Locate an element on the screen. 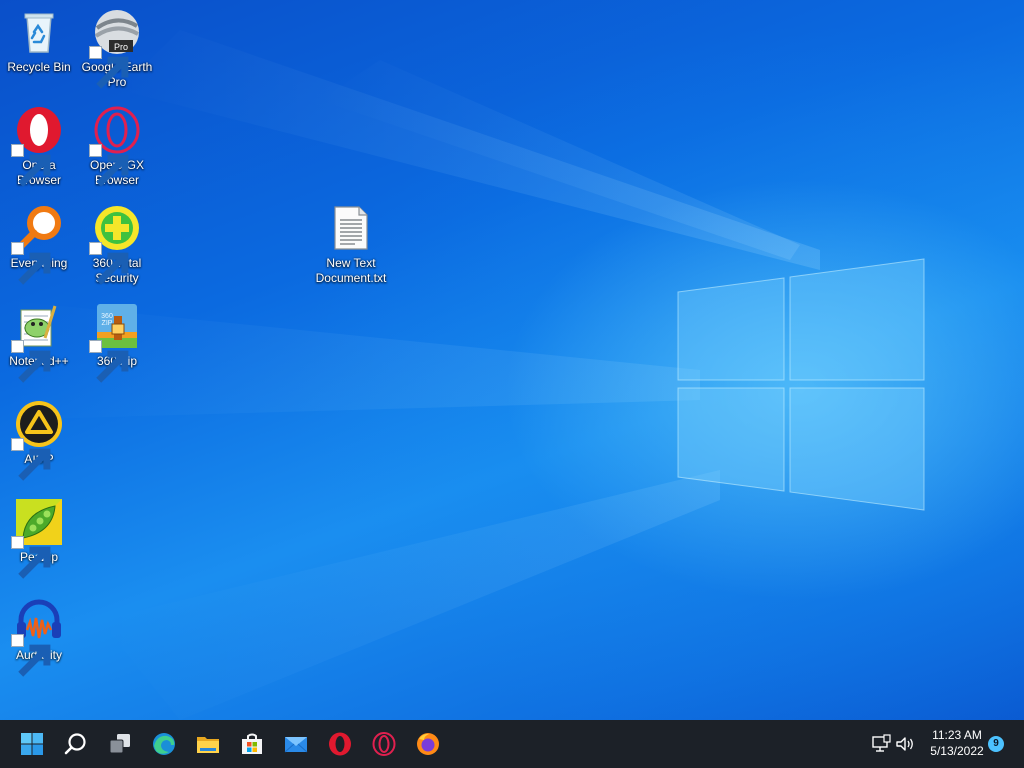 The image size is (1024, 768). notepad-plus-plus-icon is located at coordinates (37, 342).